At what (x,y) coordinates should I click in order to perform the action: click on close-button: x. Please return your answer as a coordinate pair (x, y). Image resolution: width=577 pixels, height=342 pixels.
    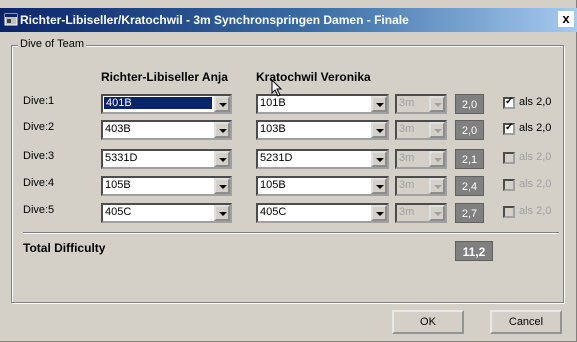
    Looking at the image, I should click on (566, 19).